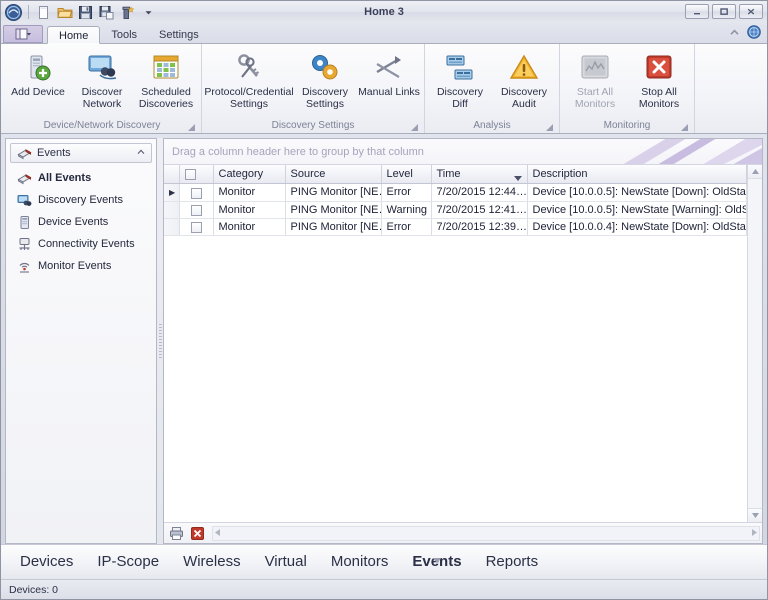 The height and width of the screenshot is (600, 768). What do you see at coordinates (23, 34) in the screenshot?
I see `ribbon-view-toggle-button` at bounding box center [23, 34].